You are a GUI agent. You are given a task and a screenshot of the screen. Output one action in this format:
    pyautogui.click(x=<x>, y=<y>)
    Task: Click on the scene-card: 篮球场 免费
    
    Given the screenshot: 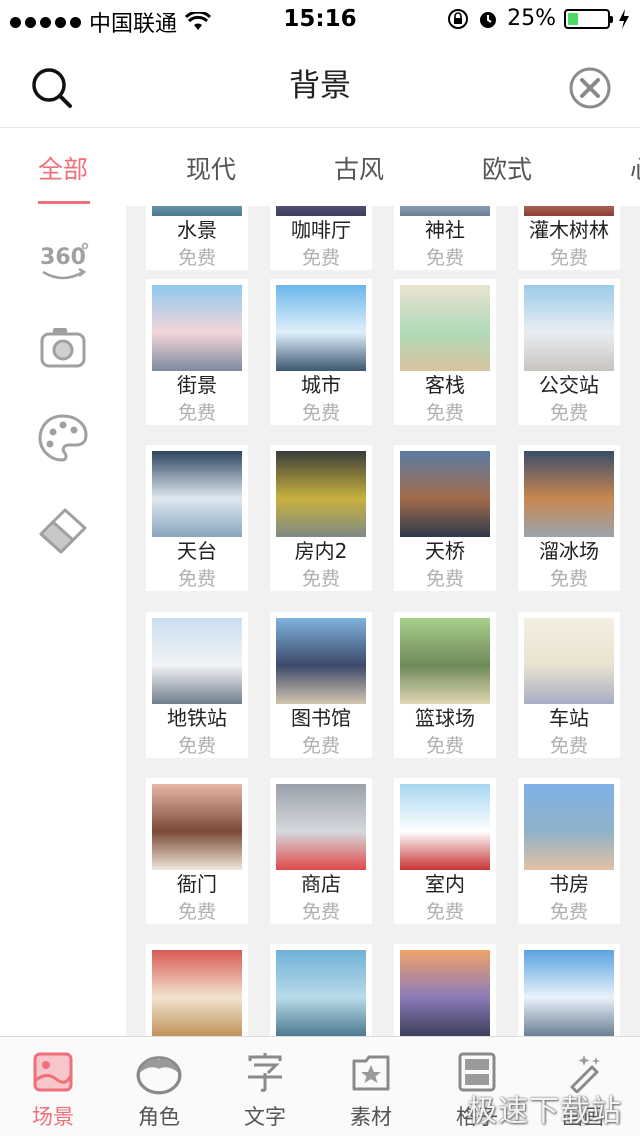 What is the action you would take?
    pyautogui.click(x=445, y=685)
    